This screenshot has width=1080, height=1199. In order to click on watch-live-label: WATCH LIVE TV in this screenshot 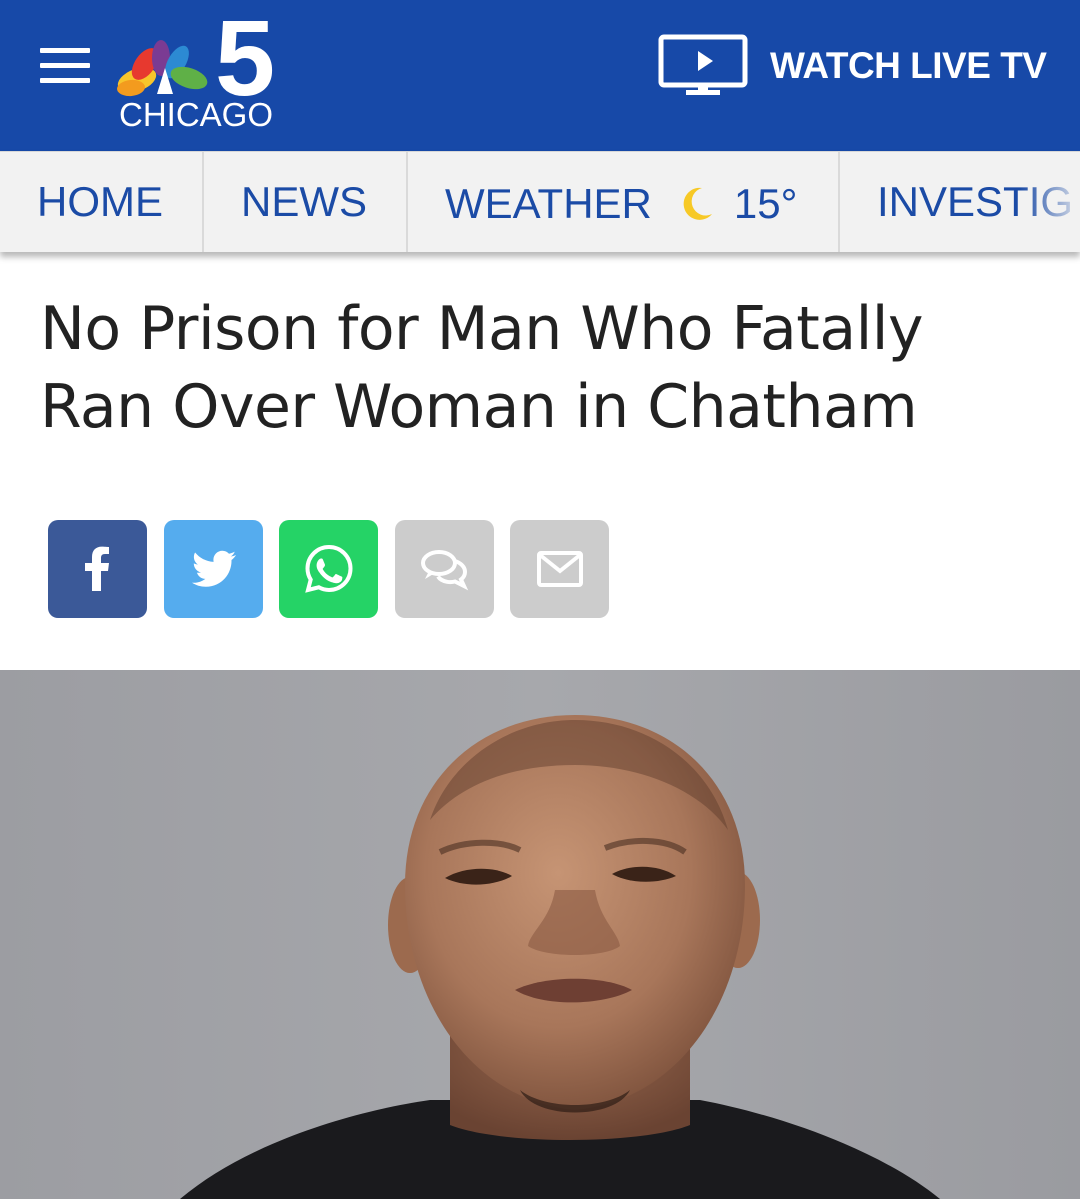, I will do `click(908, 65)`.